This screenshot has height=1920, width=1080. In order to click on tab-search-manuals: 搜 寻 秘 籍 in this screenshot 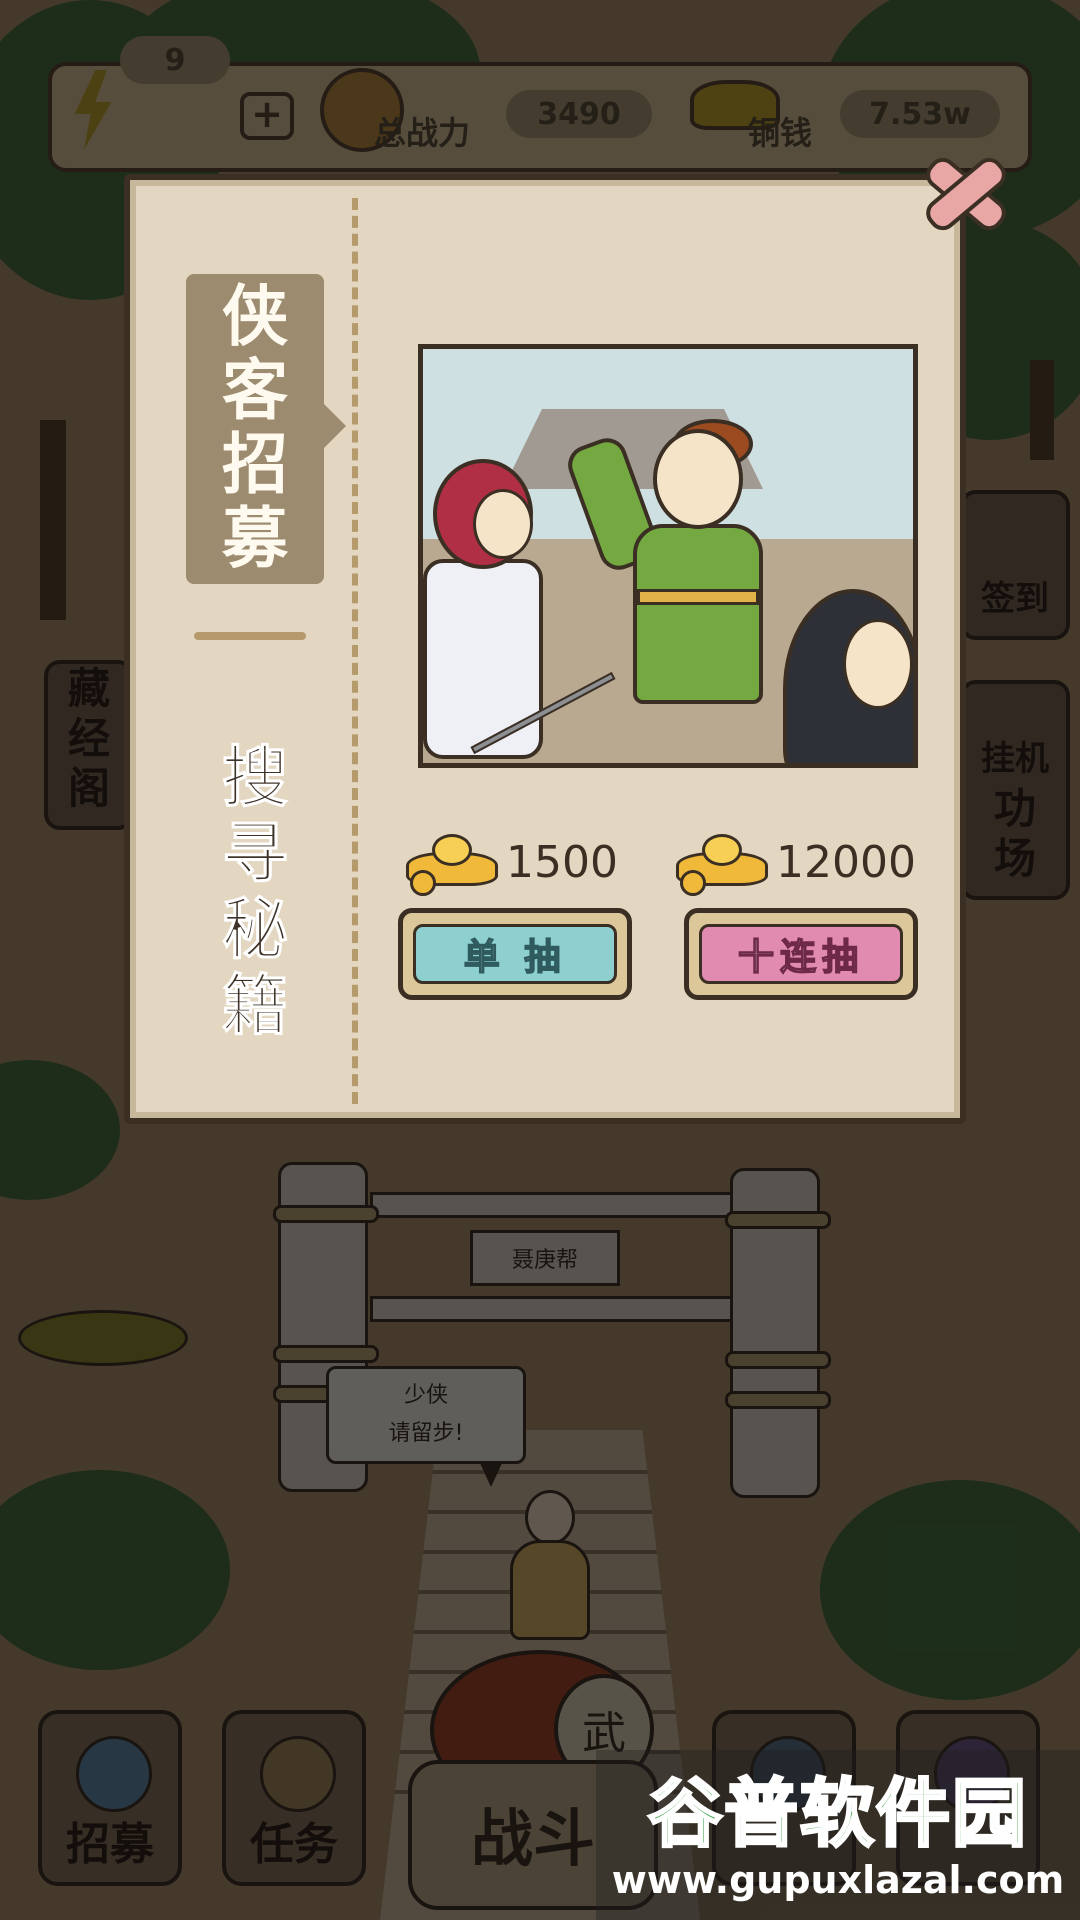, I will do `click(255, 899)`.